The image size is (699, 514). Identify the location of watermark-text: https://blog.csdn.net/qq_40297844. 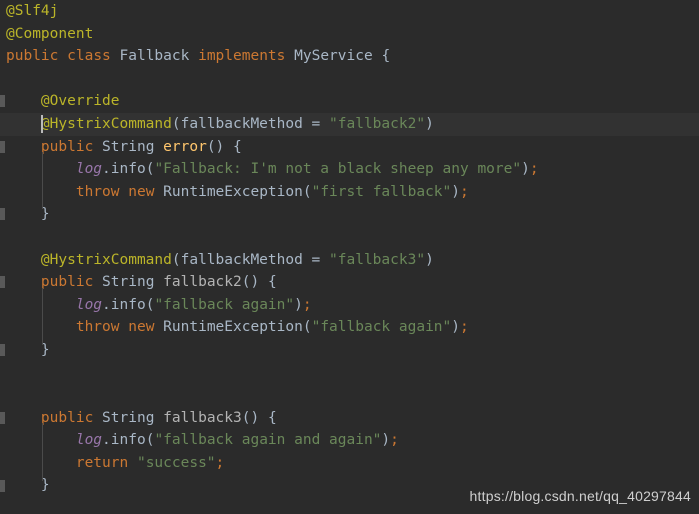
(580, 496).